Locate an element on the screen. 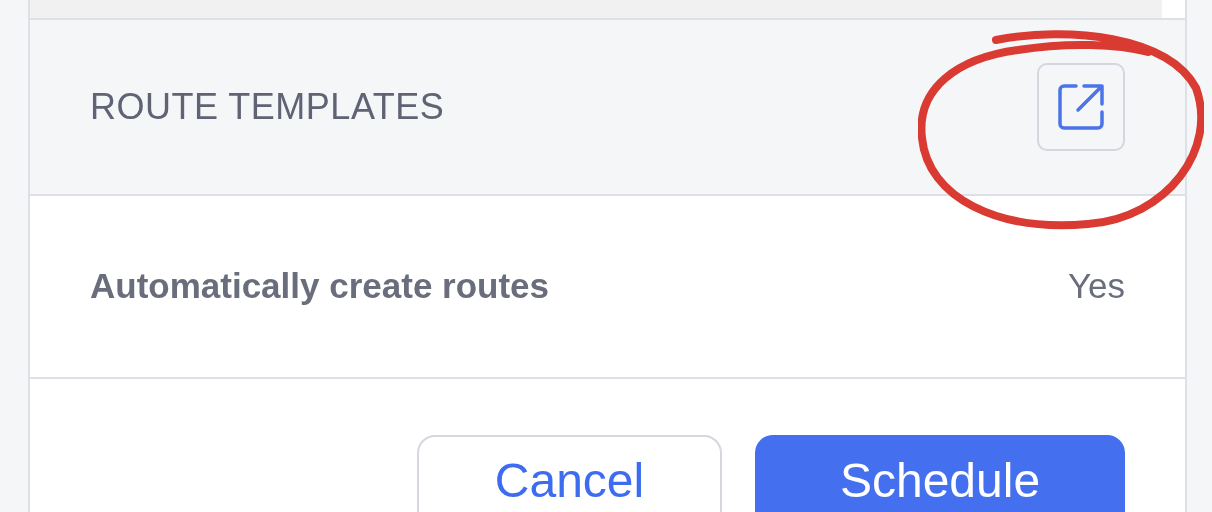 The image size is (1212, 512). section-title: ROUTE TEMPLATES is located at coordinates (267, 107).